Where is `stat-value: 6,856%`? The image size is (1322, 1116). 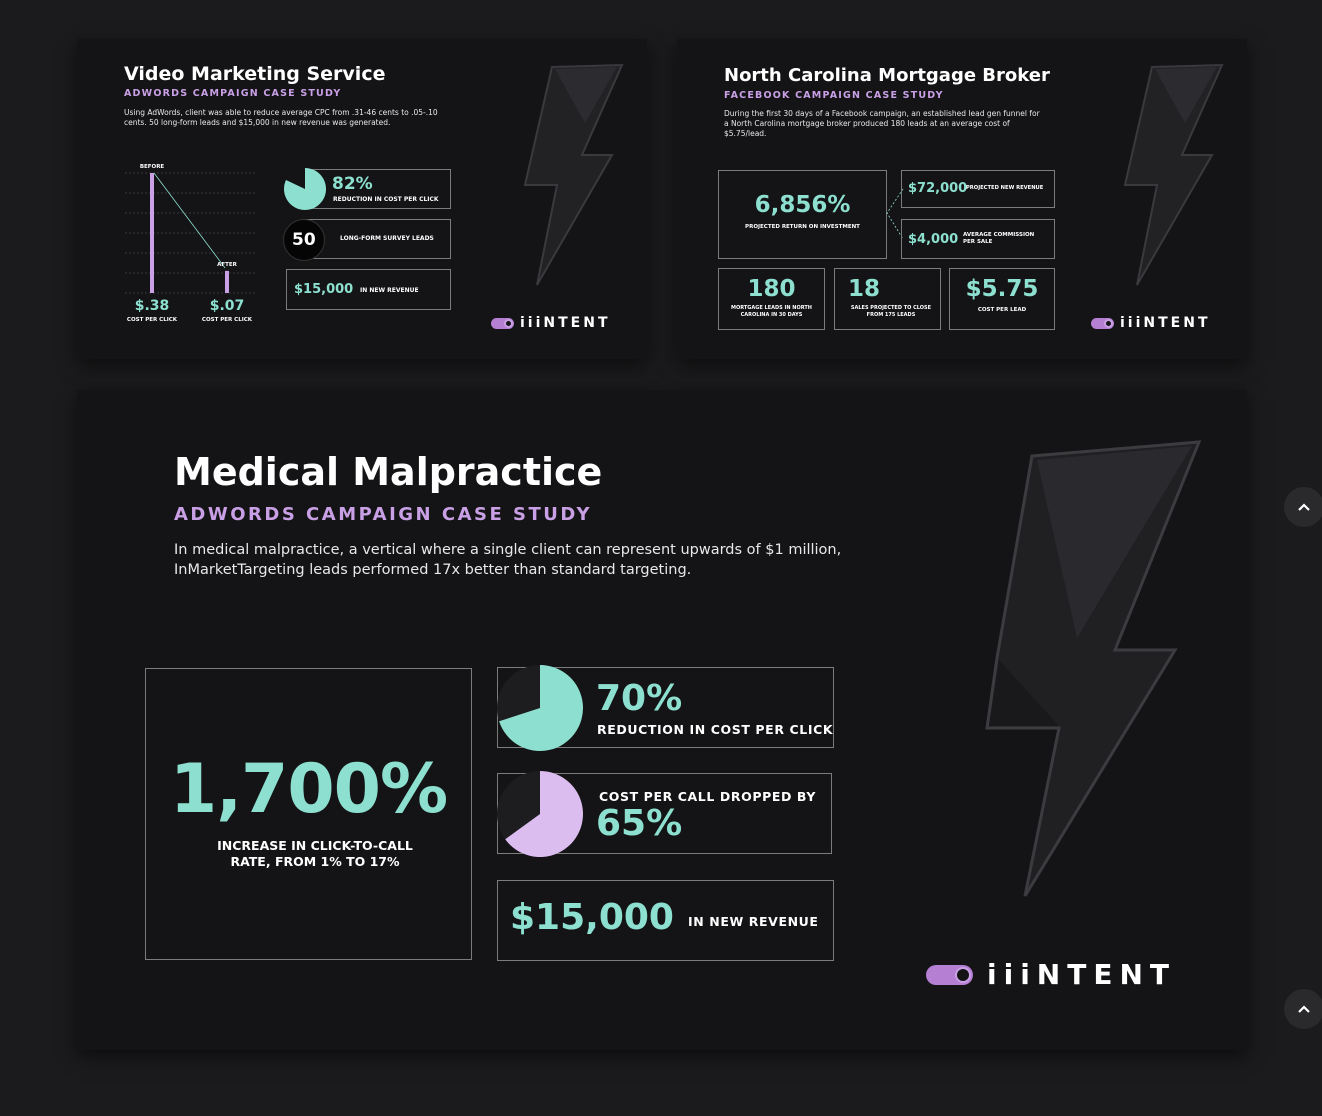 stat-value: 6,856% is located at coordinates (802, 205).